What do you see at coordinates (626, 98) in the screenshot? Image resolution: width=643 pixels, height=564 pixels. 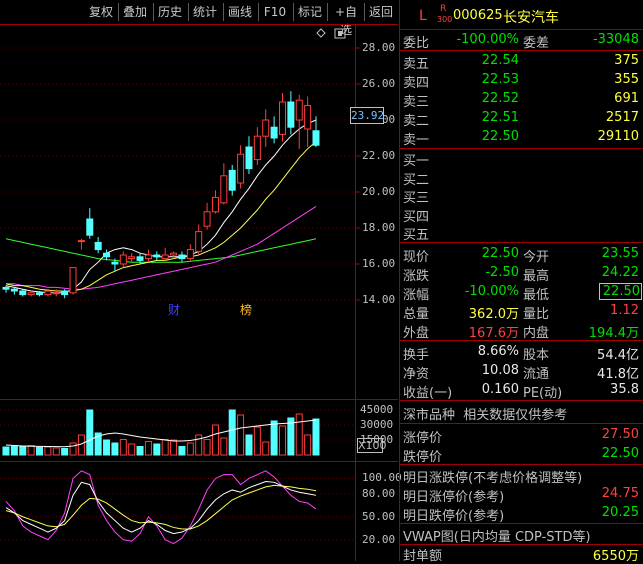 I see `sell-level-volume: 691` at bounding box center [626, 98].